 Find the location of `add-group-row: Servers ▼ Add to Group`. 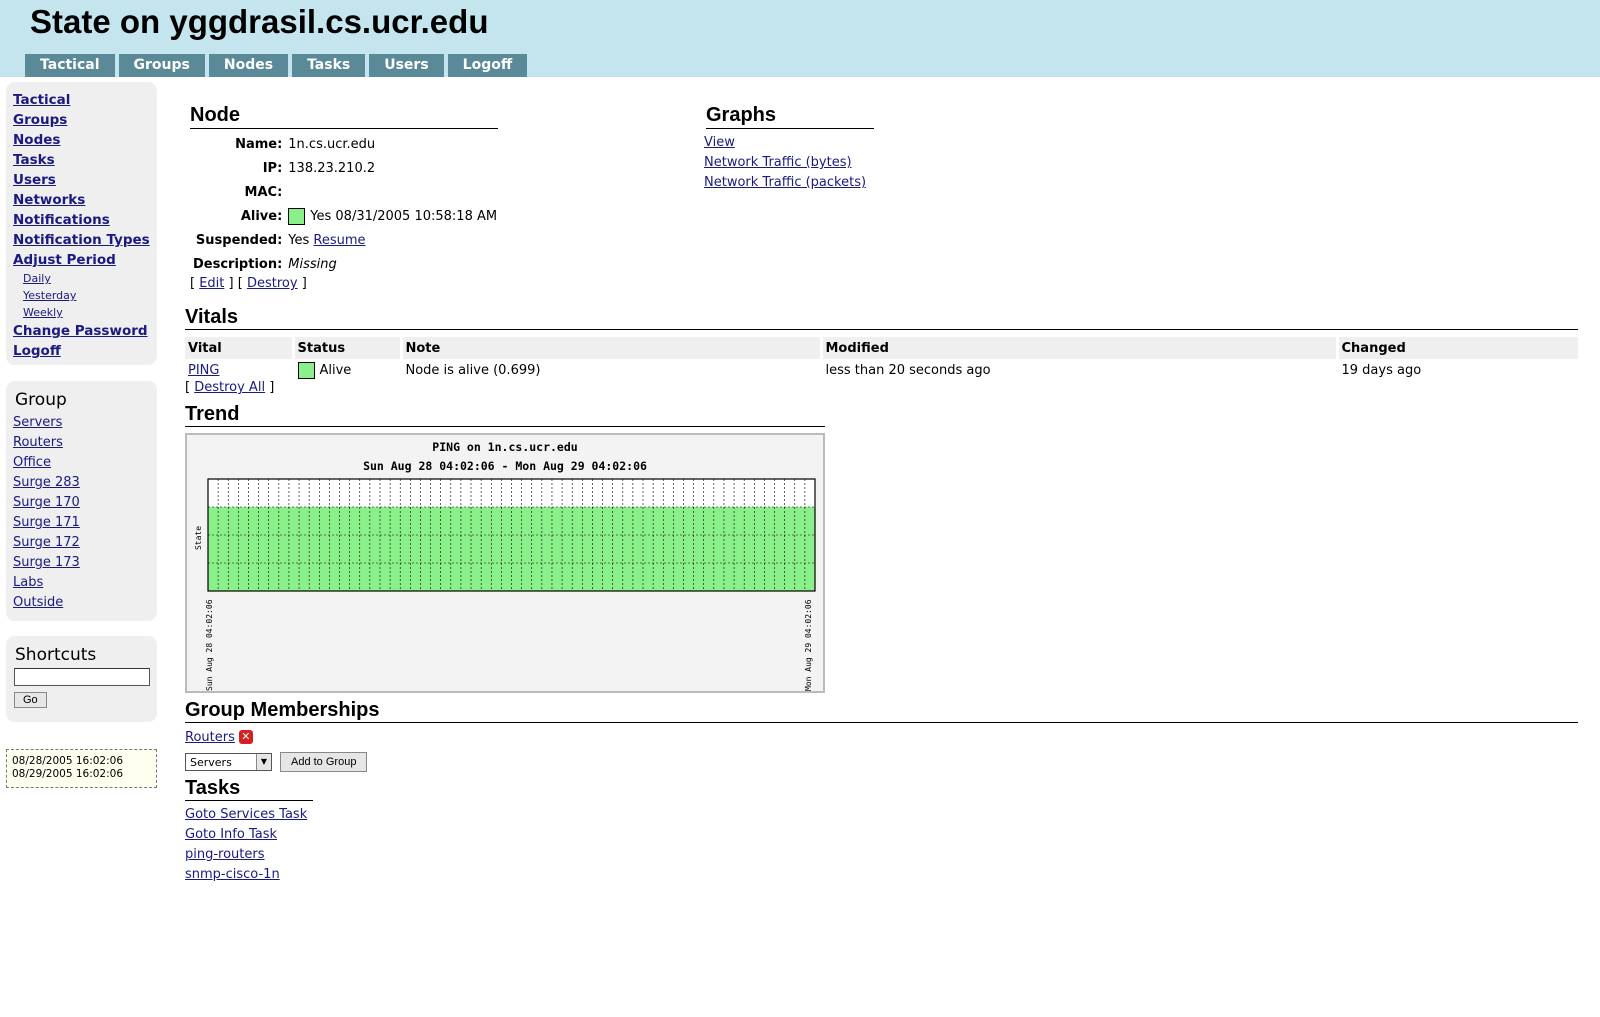

add-group-row: Servers ▼ Add to Group is located at coordinates (276, 762).